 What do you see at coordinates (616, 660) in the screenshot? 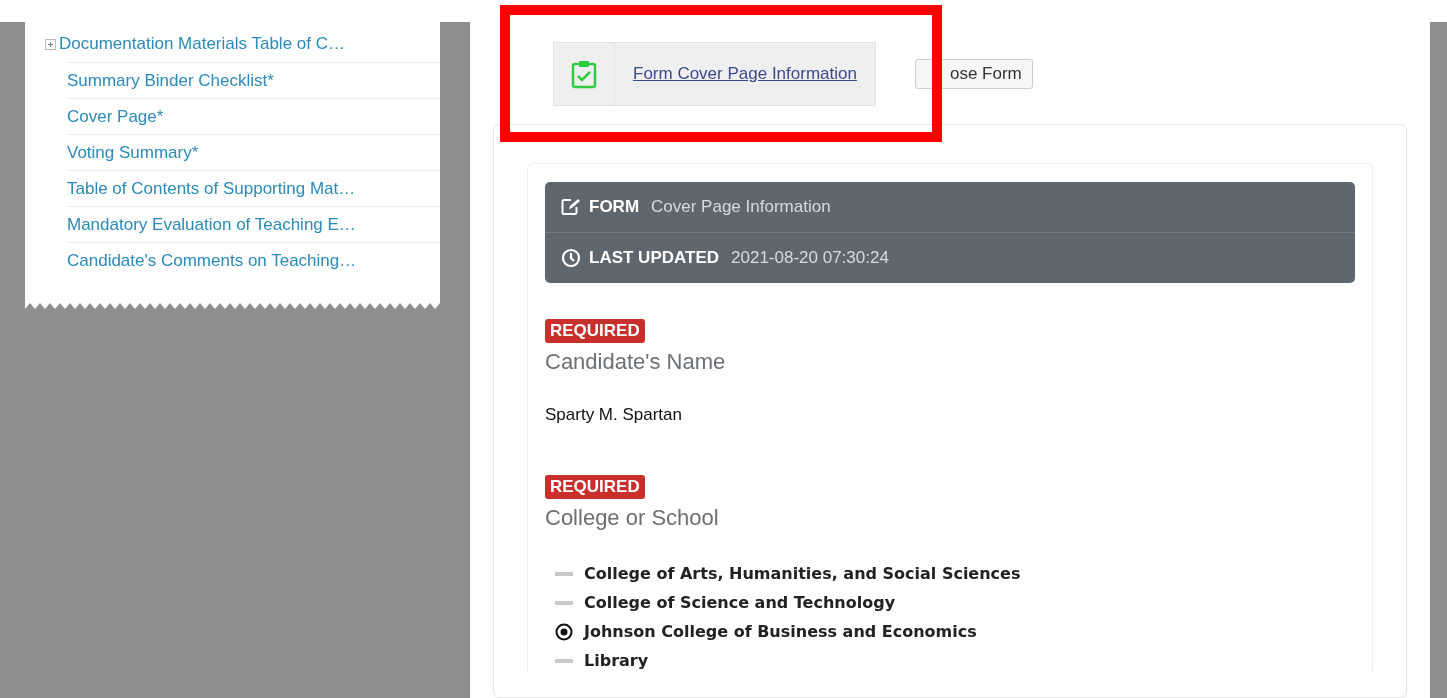
I see `option-label: Library` at bounding box center [616, 660].